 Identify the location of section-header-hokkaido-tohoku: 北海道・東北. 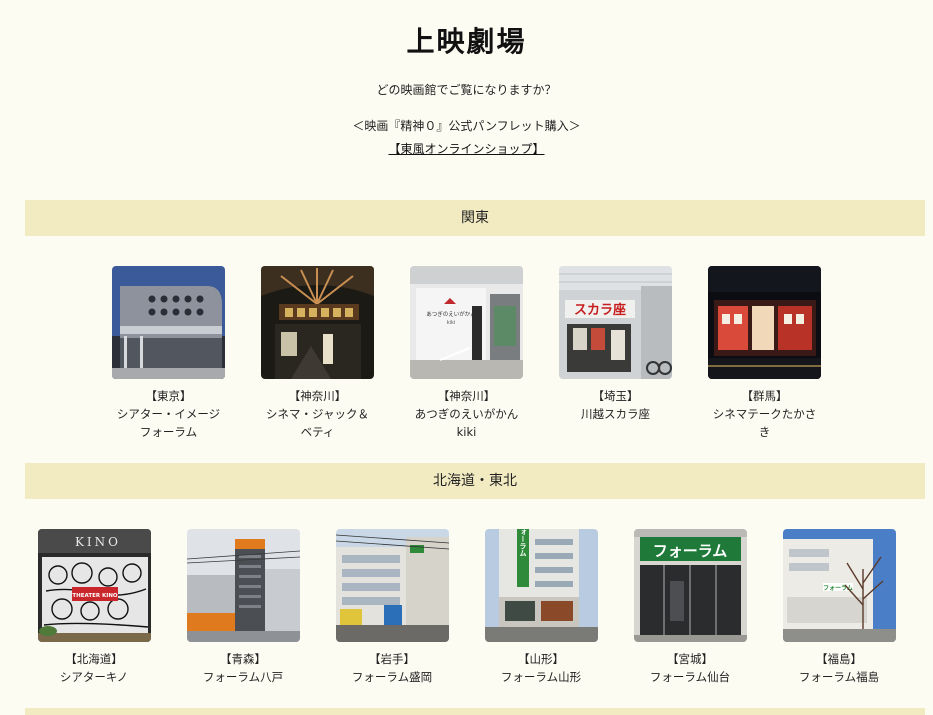
(475, 481).